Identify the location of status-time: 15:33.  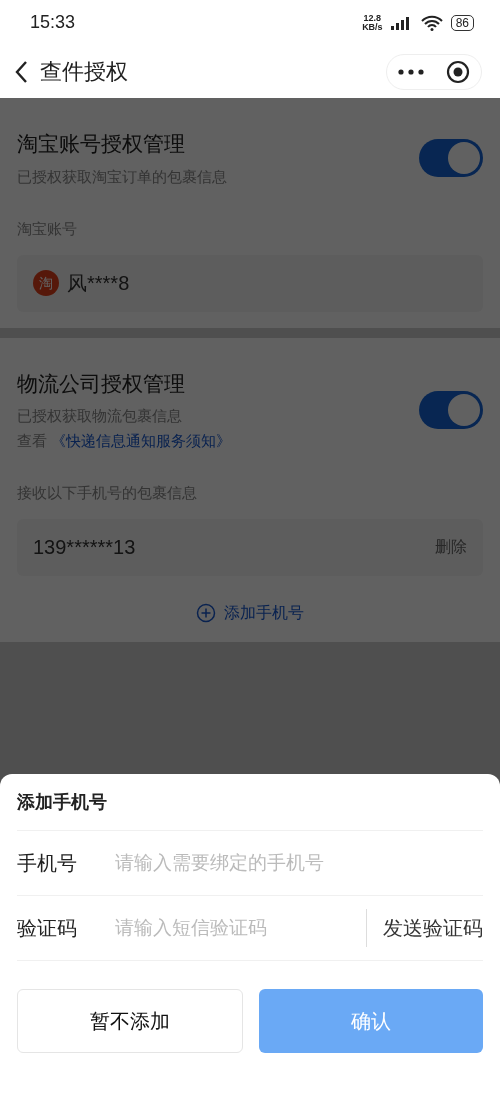
(53, 22).